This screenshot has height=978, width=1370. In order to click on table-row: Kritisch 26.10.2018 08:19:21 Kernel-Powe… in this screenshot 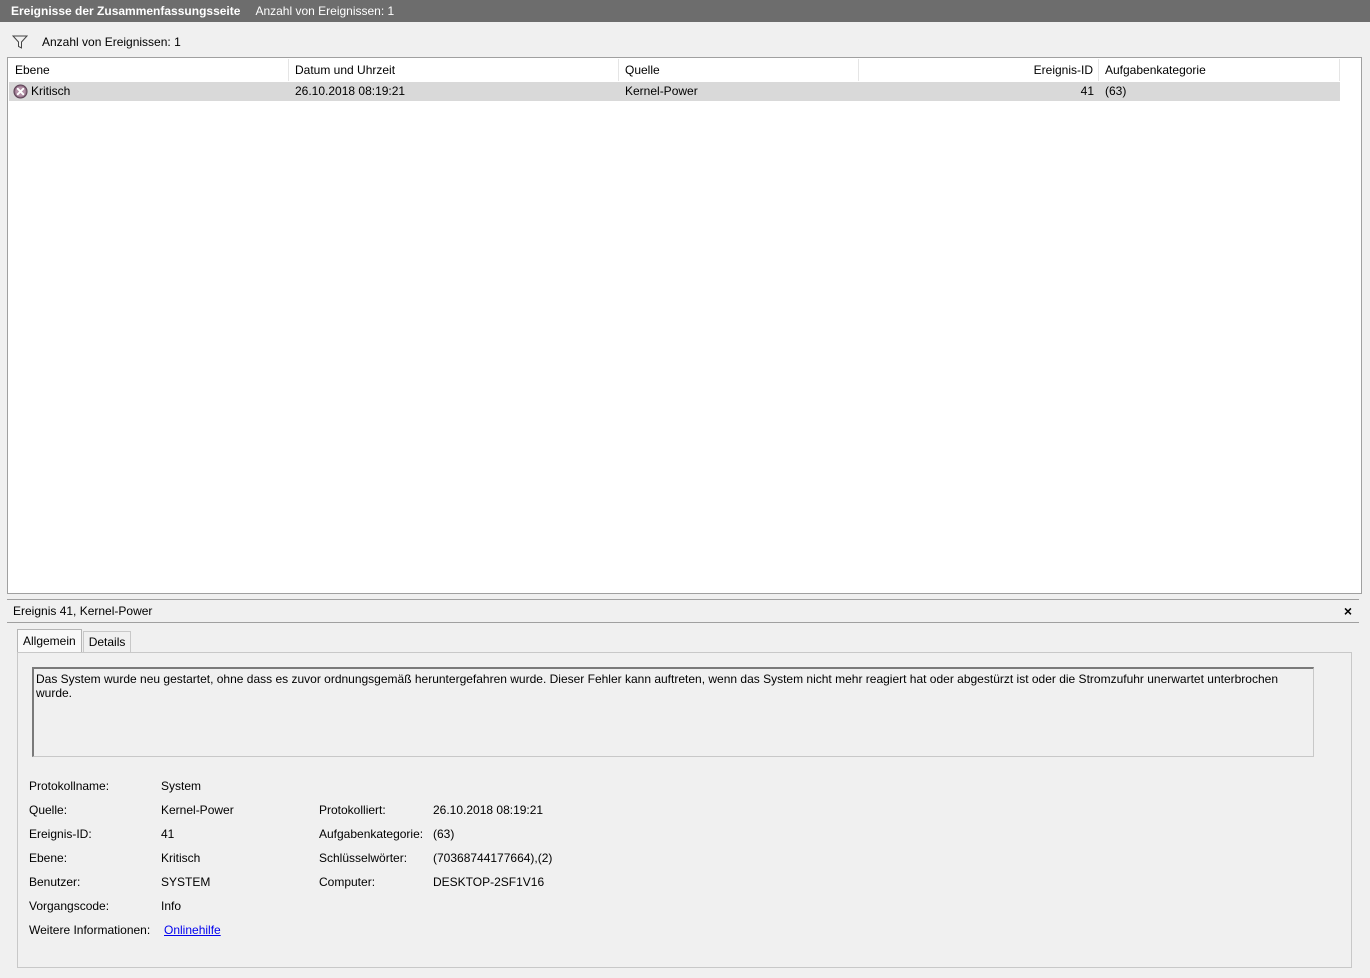, I will do `click(674, 91)`.